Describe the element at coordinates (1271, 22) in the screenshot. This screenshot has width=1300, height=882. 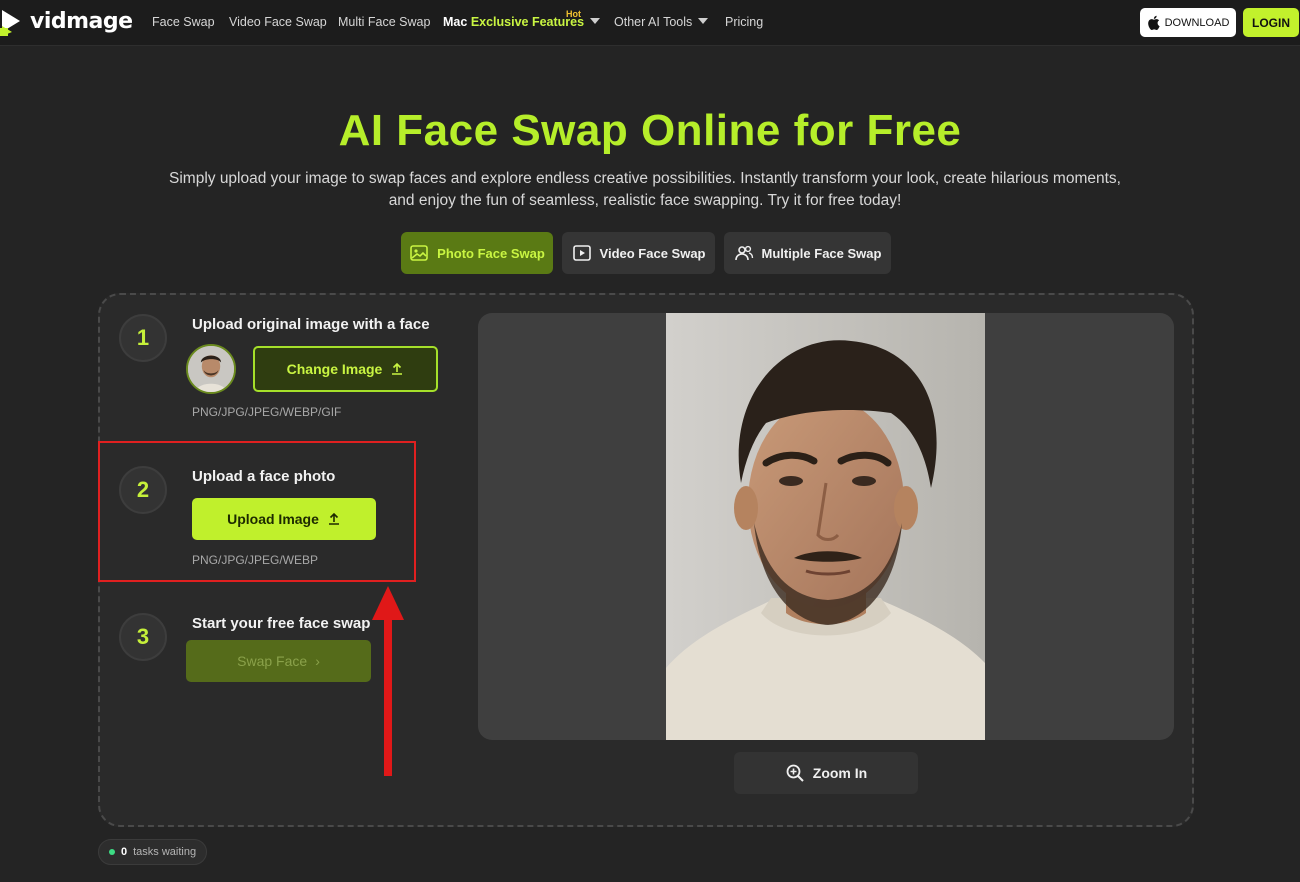
I see `login-button: LOGIN` at that location.